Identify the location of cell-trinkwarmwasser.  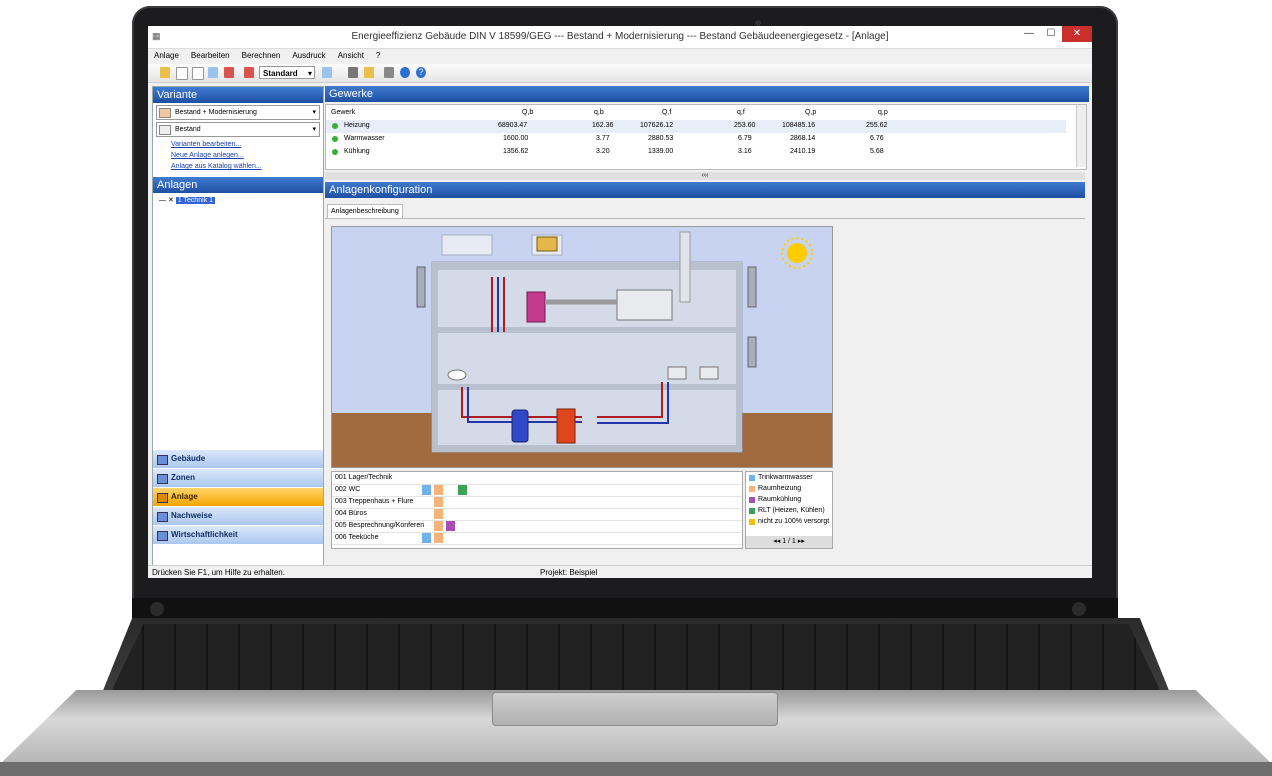
(426, 490).